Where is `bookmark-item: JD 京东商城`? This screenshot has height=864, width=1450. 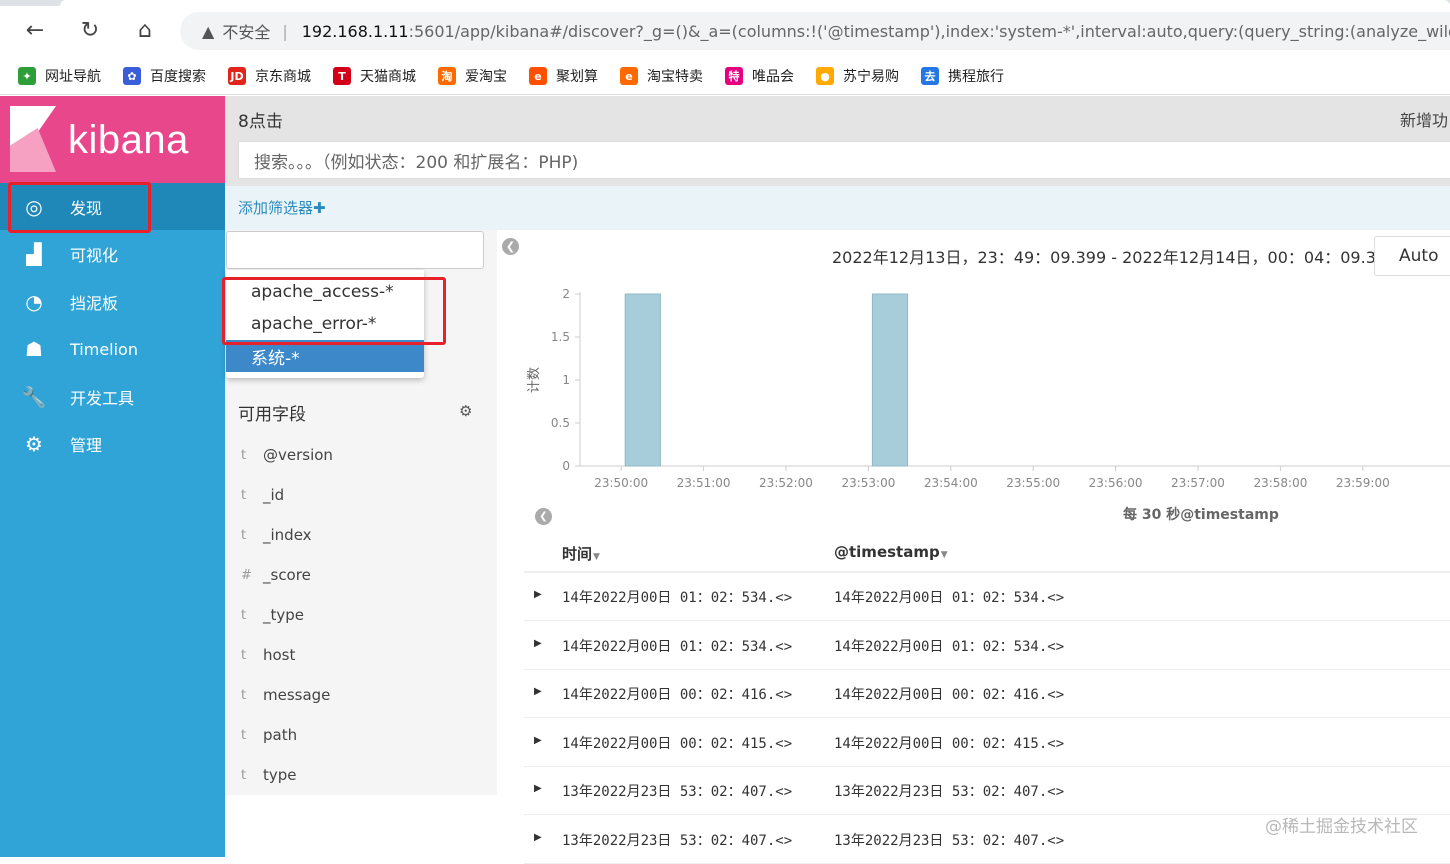 bookmark-item: JD 京东商城 is located at coordinates (269, 76).